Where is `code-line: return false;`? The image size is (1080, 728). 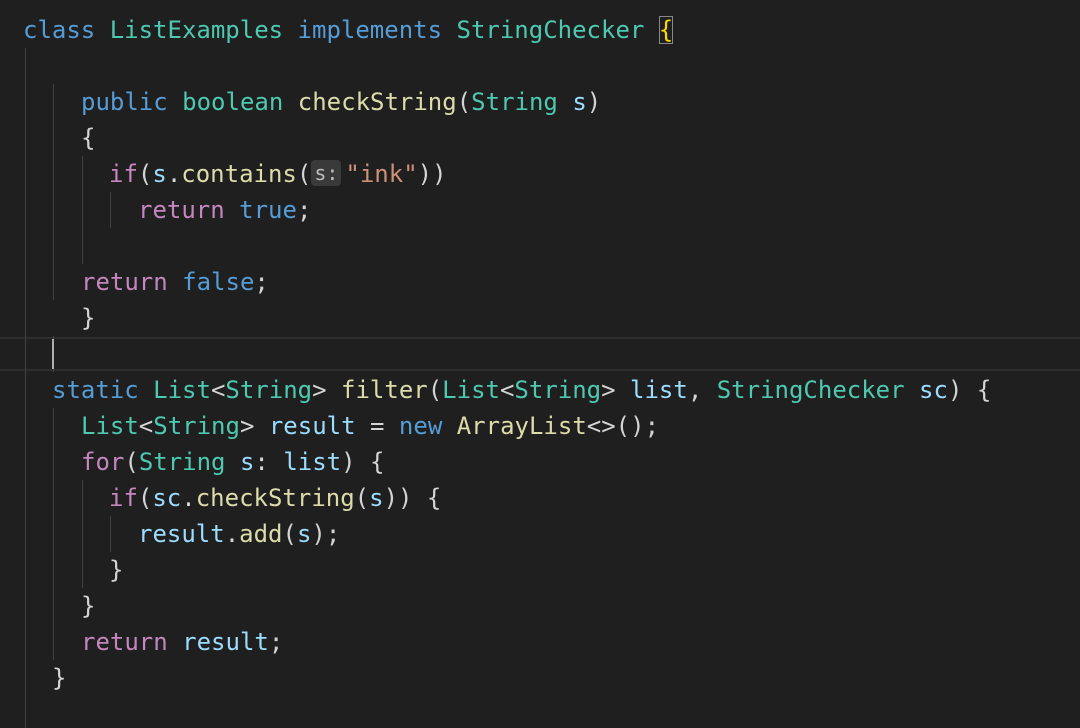
code-line: return false; is located at coordinates (540, 282).